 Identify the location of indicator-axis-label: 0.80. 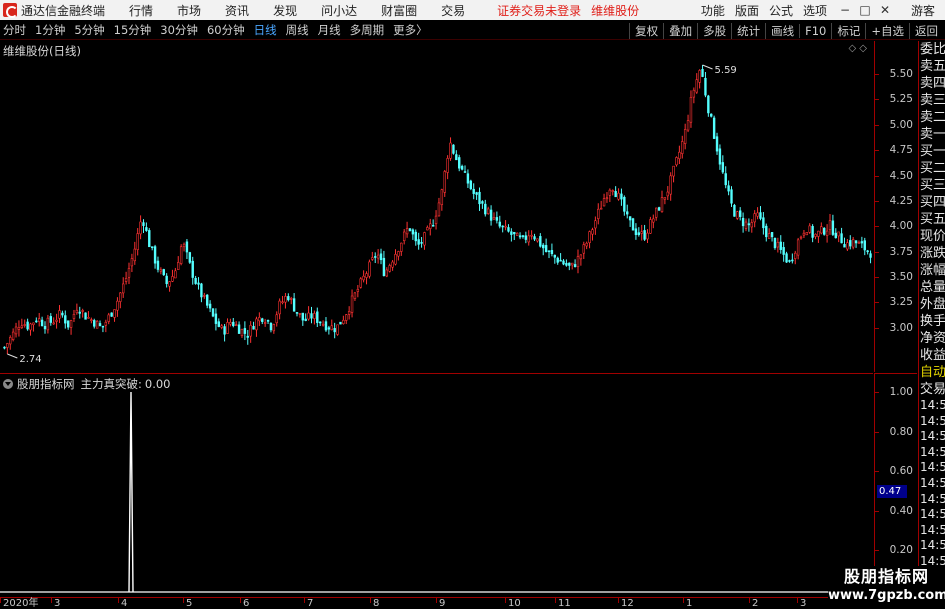
(901, 431).